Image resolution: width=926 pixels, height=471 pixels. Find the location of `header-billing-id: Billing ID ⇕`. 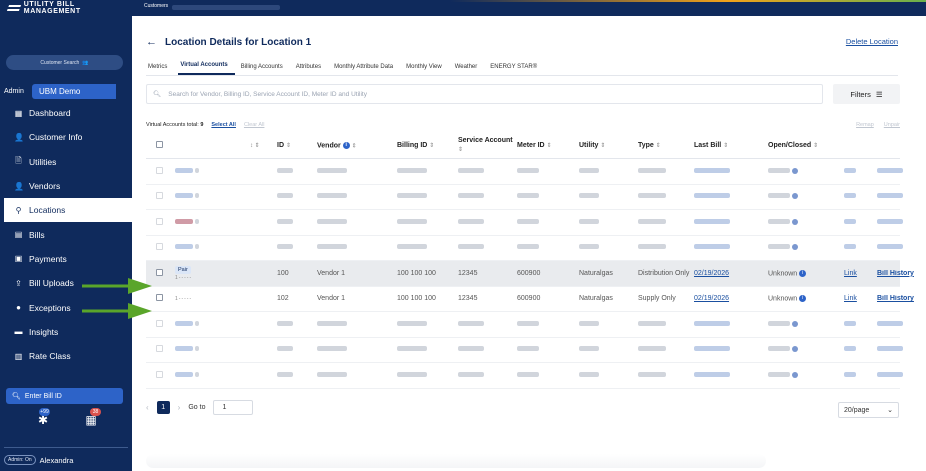

header-billing-id: Billing ID ⇕ is located at coordinates (423, 145).